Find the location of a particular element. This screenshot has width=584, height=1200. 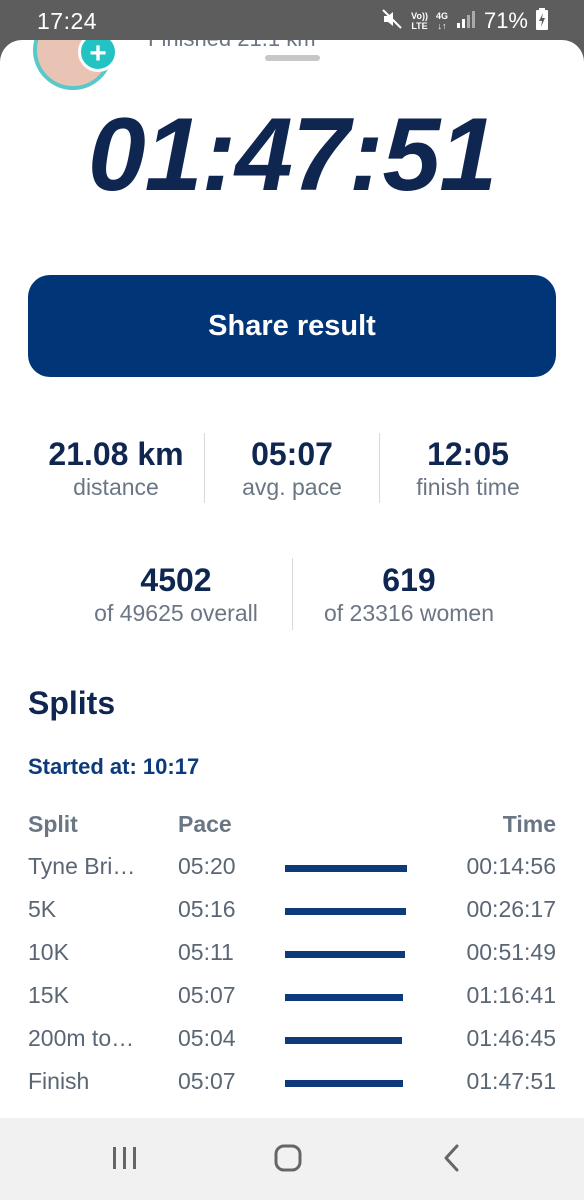

stat-label: finish time is located at coordinates (468, 487).